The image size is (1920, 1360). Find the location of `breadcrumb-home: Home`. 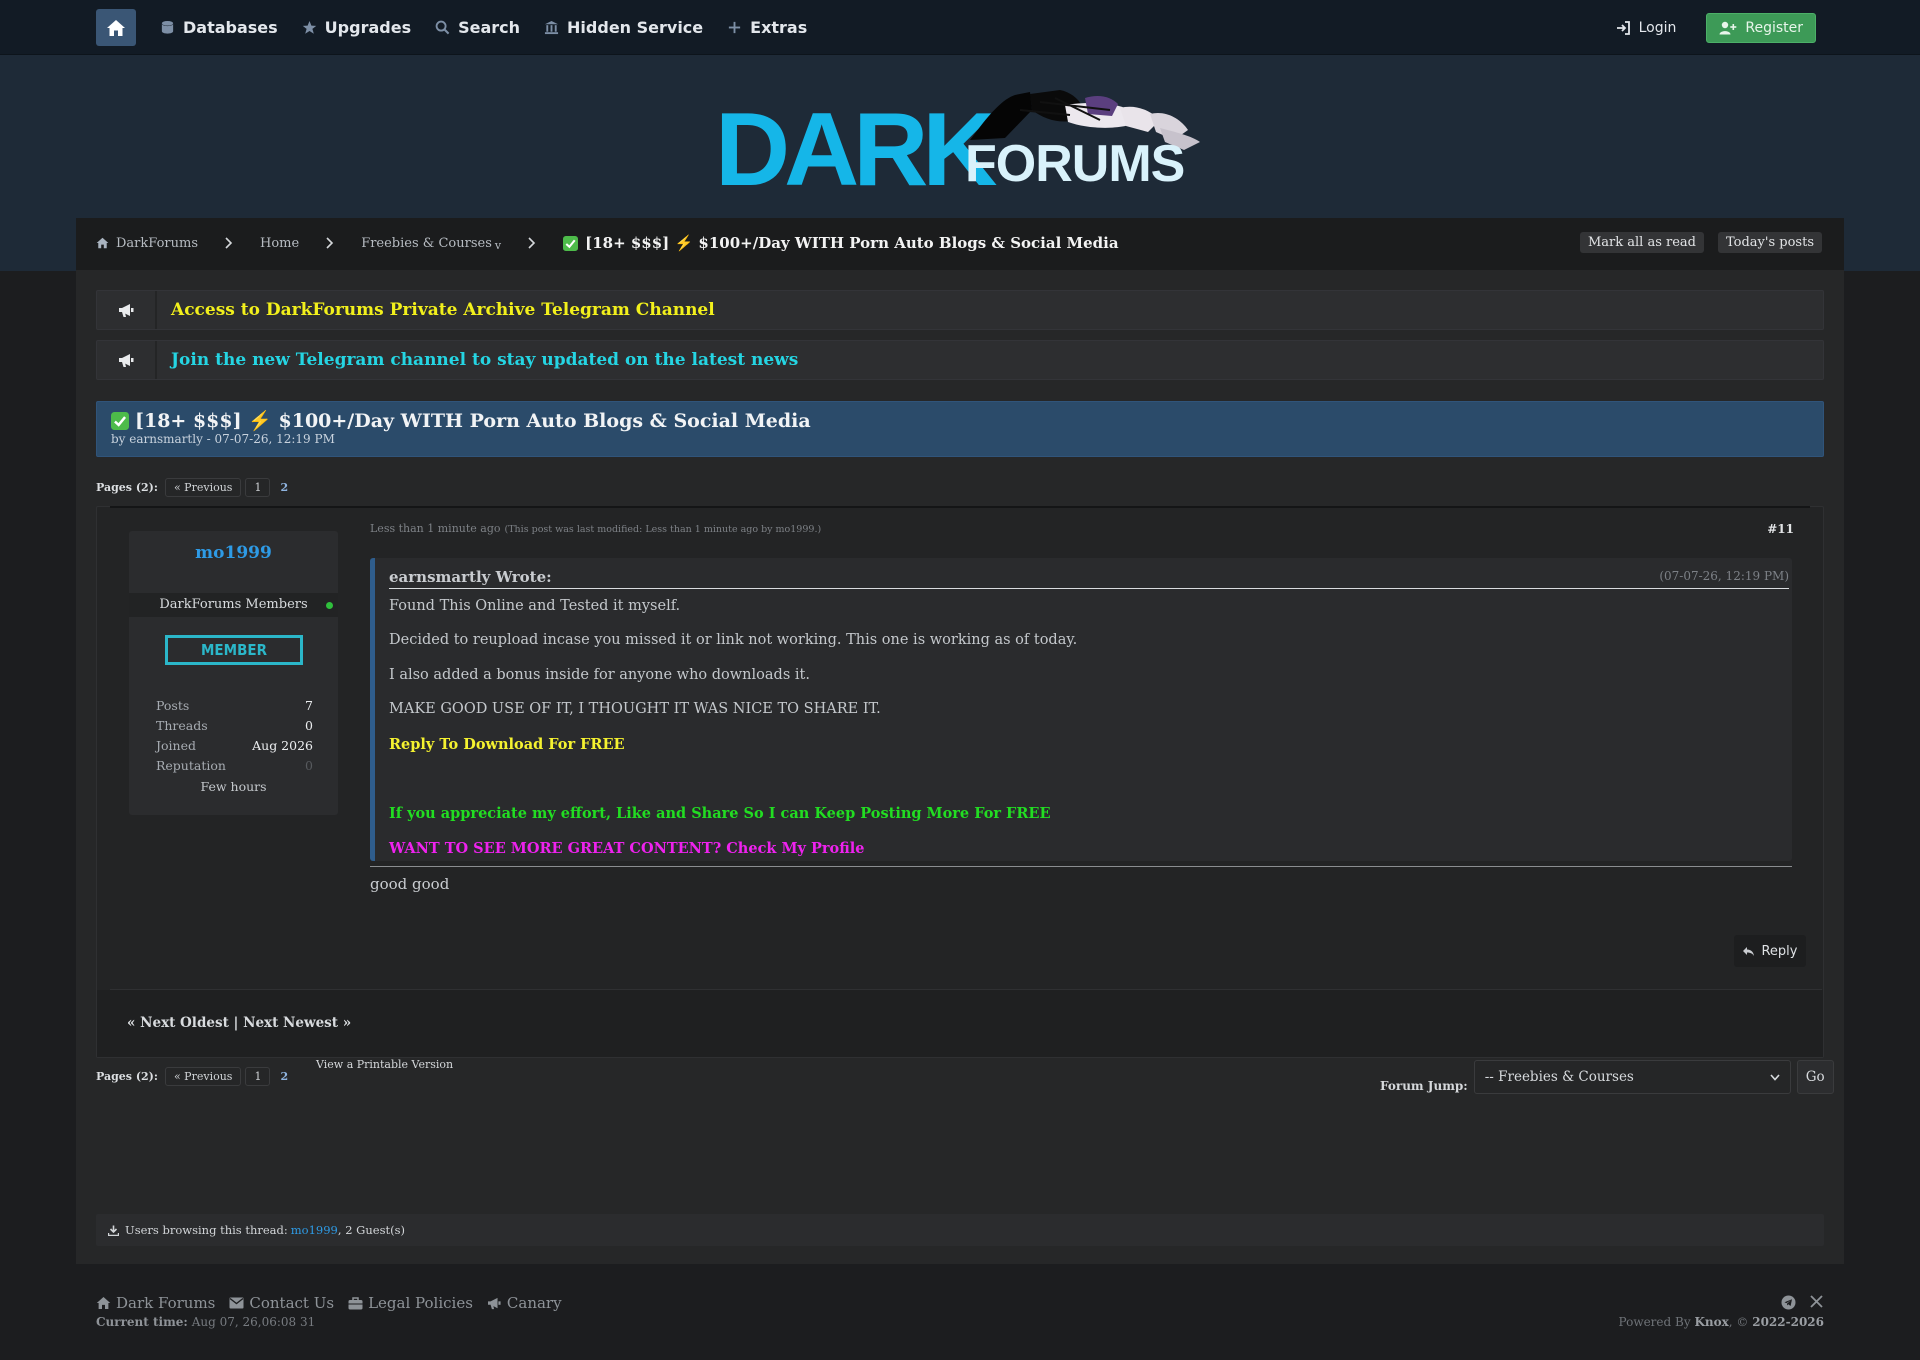

breadcrumb-home: Home is located at coordinates (279, 243).